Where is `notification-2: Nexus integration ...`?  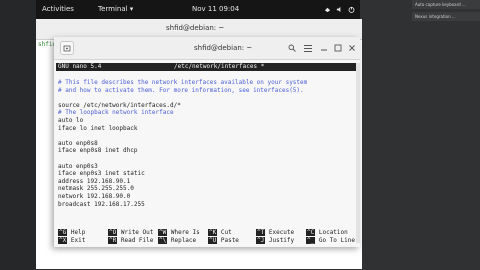 notification-2: Nexus integration ... is located at coordinates (446, 16).